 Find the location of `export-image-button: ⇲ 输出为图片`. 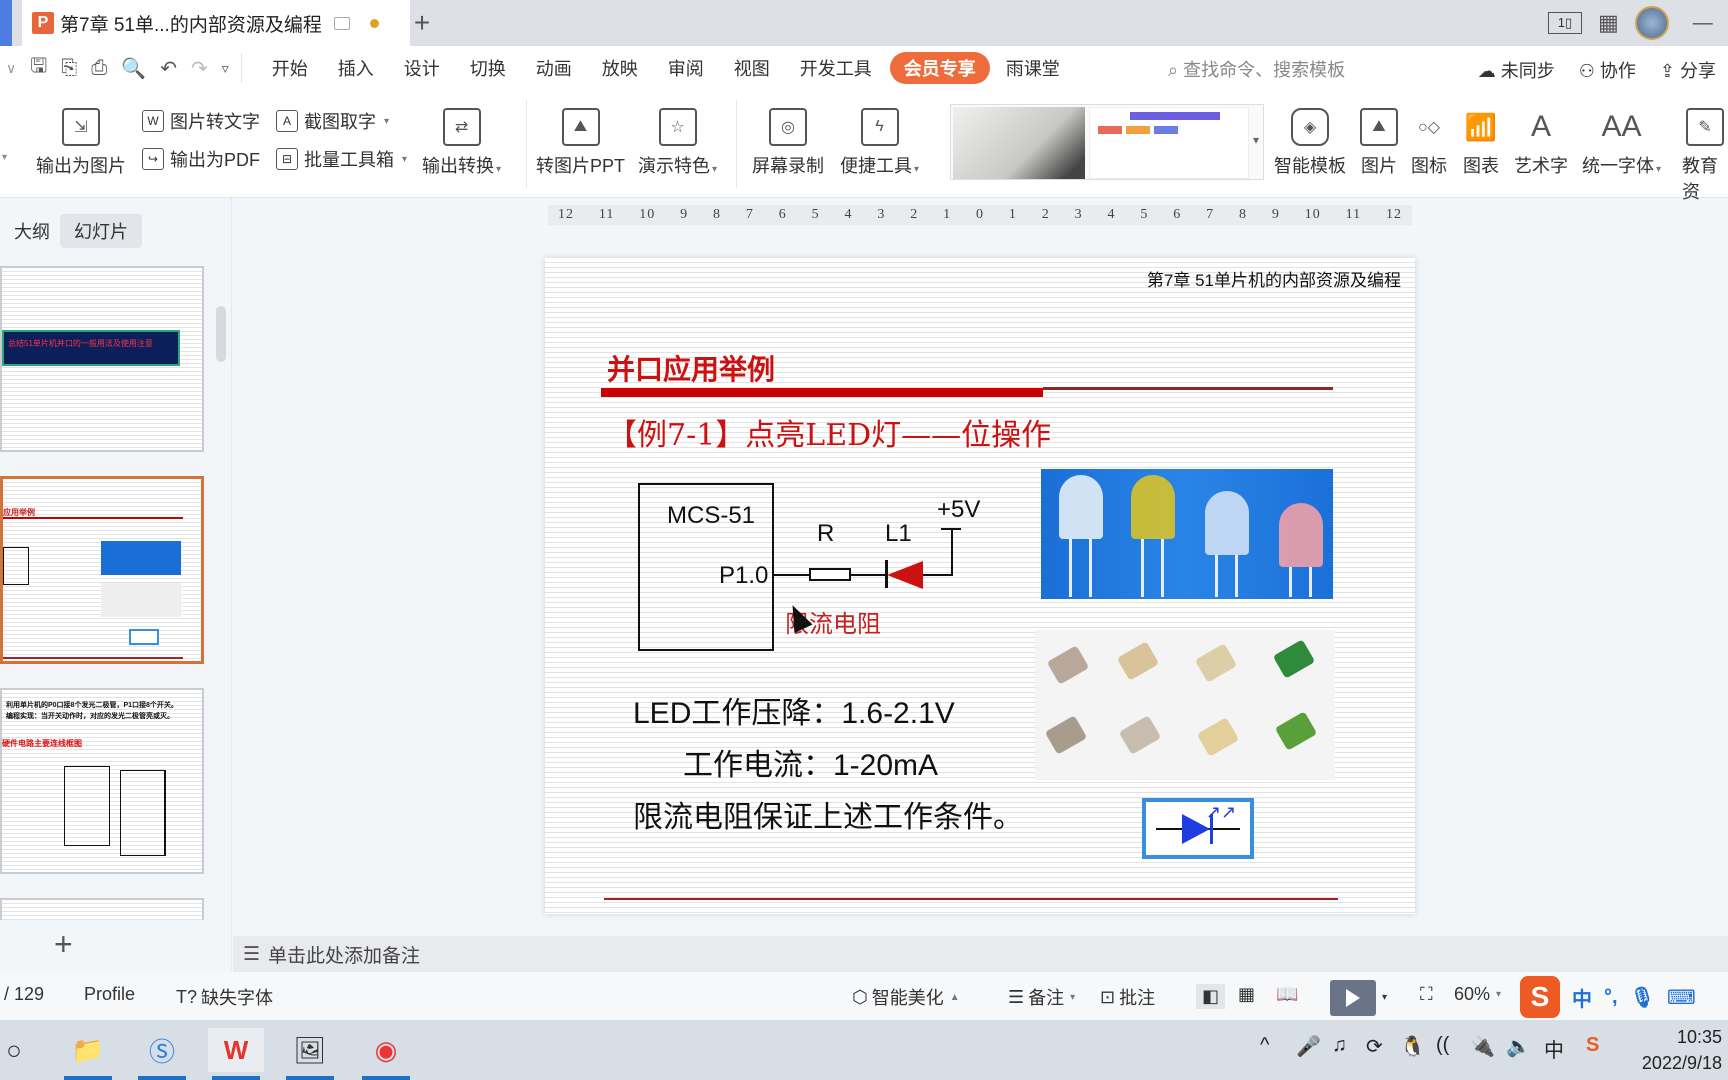

export-image-button: ⇲ 输出为图片 is located at coordinates (81, 143).